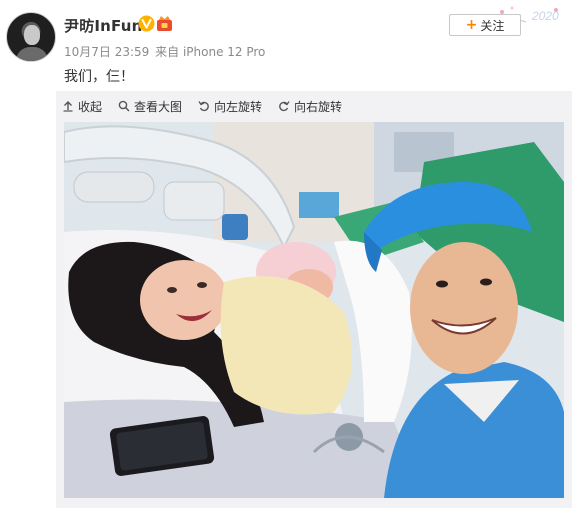 The image size is (572, 508). I want to click on rotate-left-button: 向左旋转, so click(230, 106).